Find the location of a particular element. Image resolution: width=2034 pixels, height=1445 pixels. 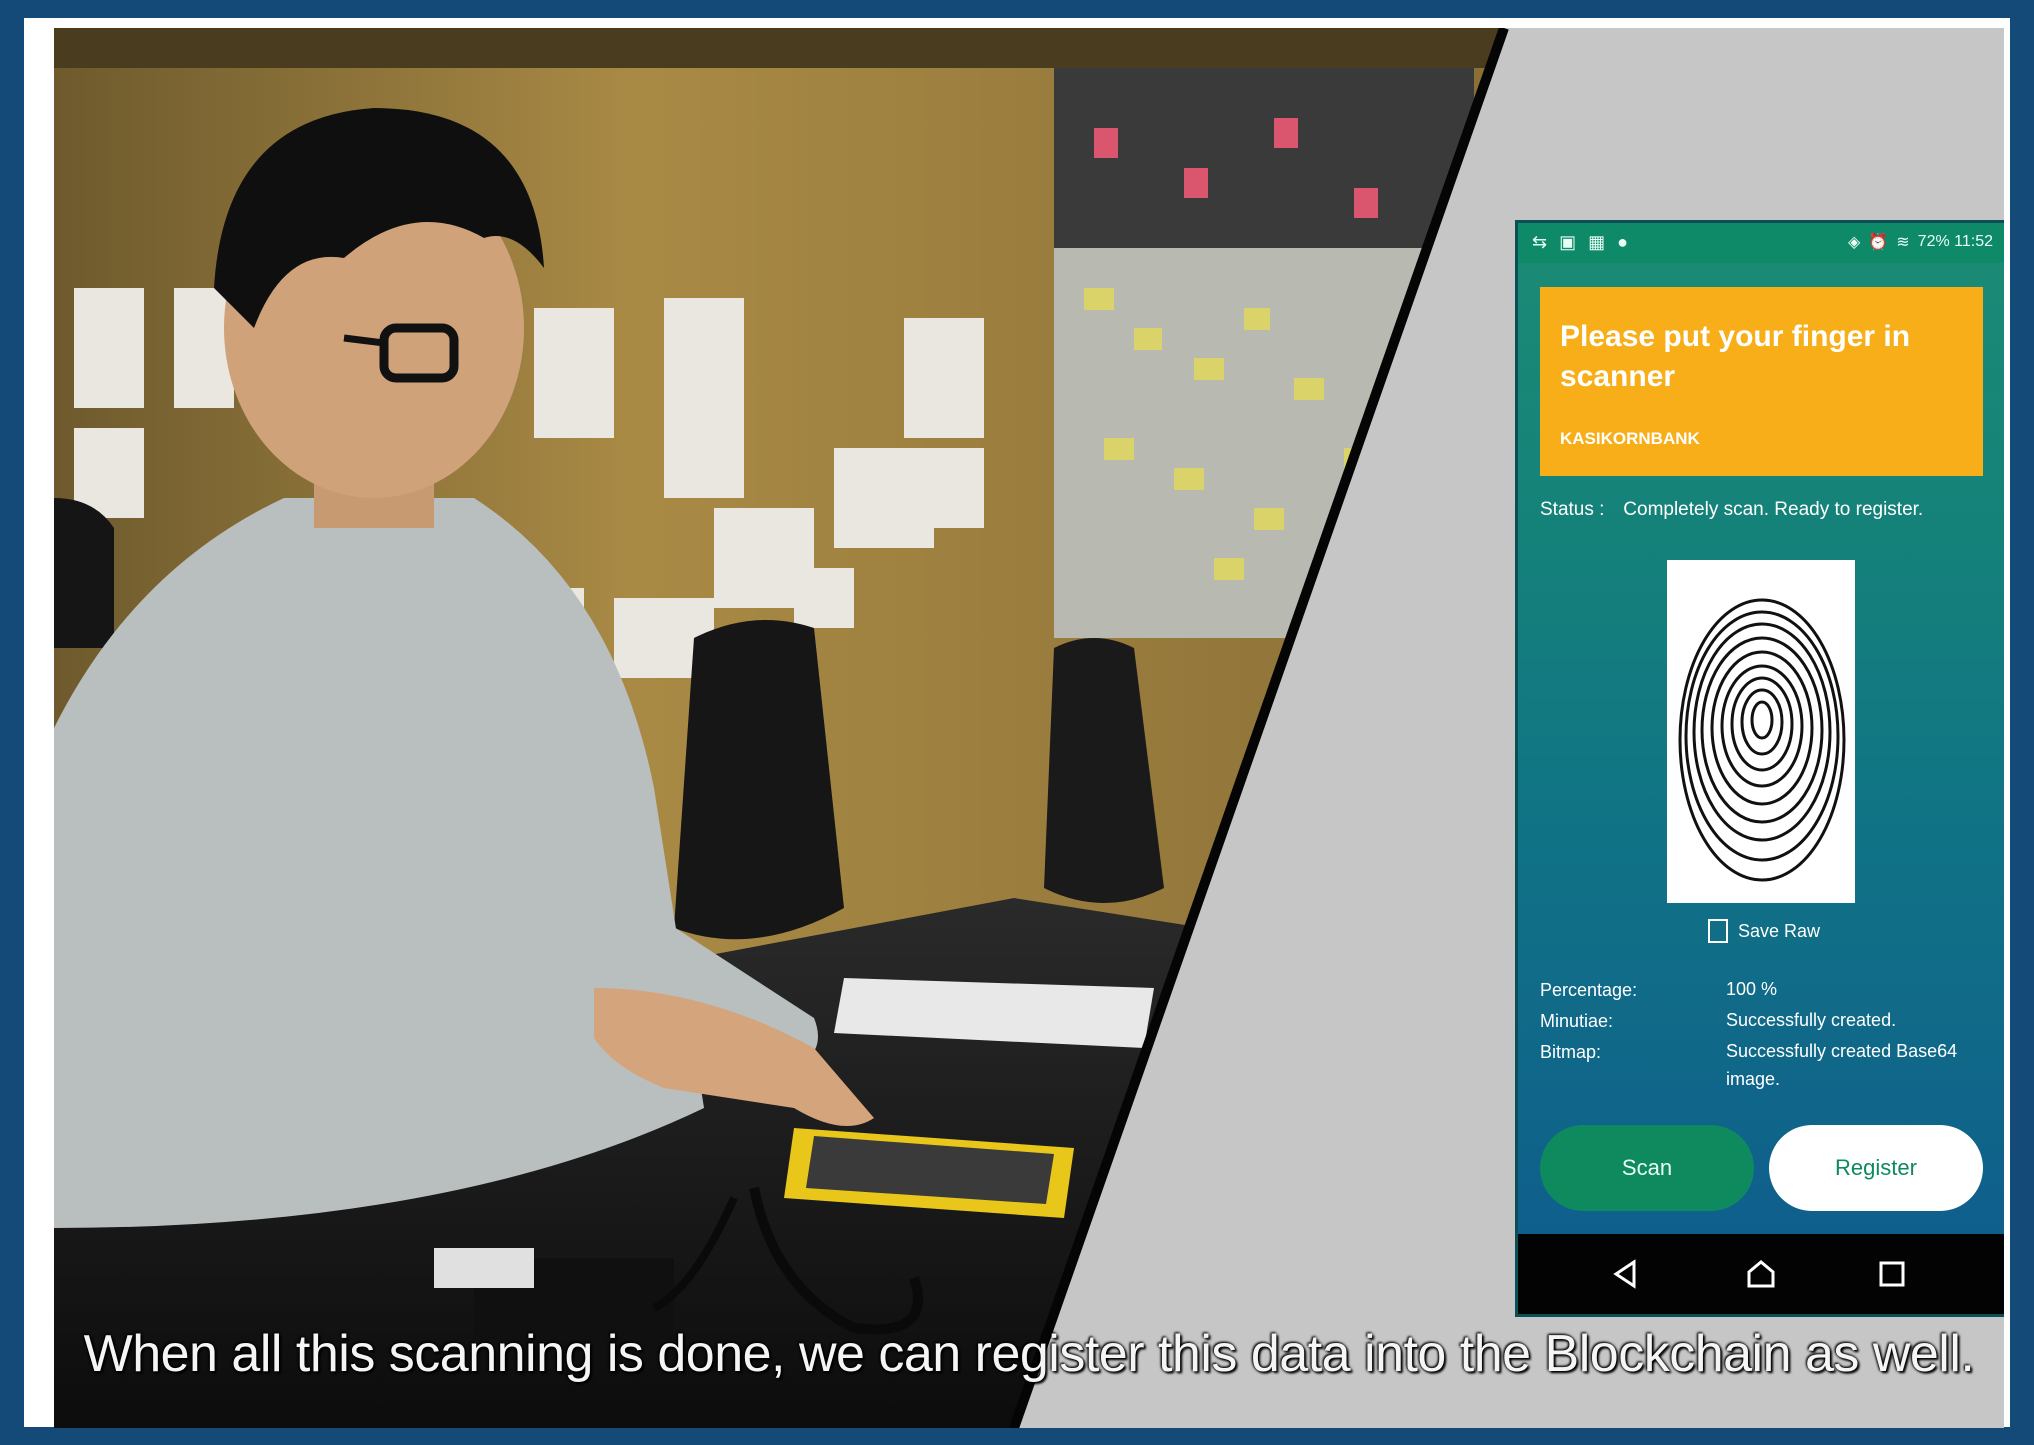

info-key: Percentage: is located at coordinates (1589, 990).